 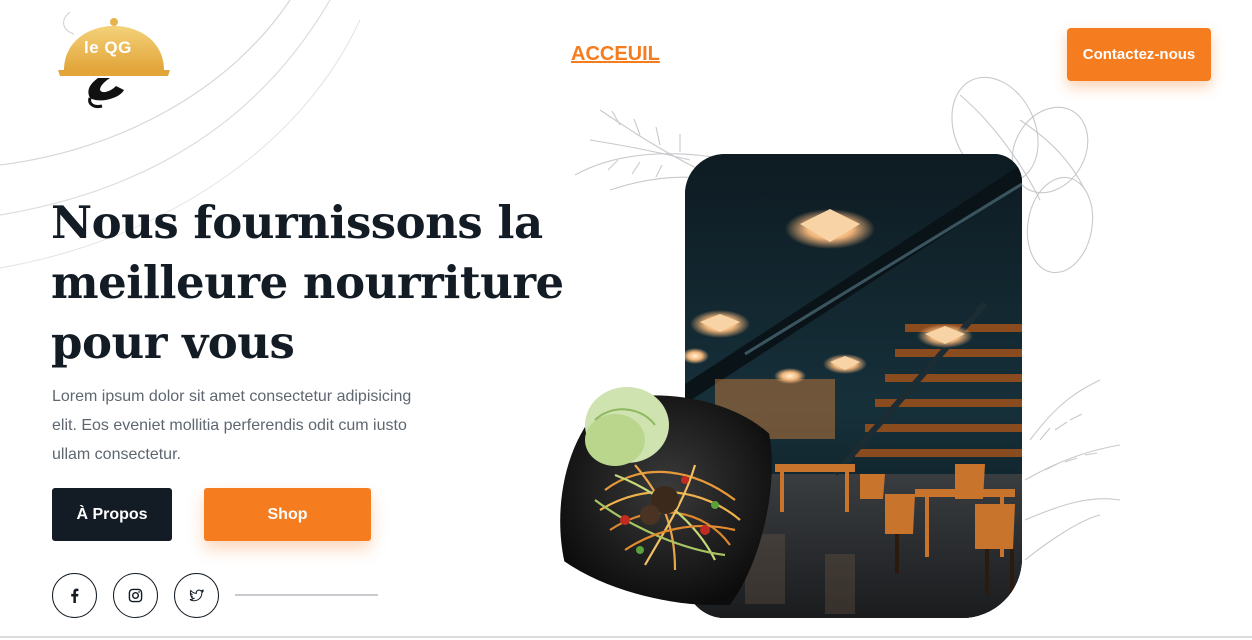 I want to click on social-divider, so click(x=306, y=595).